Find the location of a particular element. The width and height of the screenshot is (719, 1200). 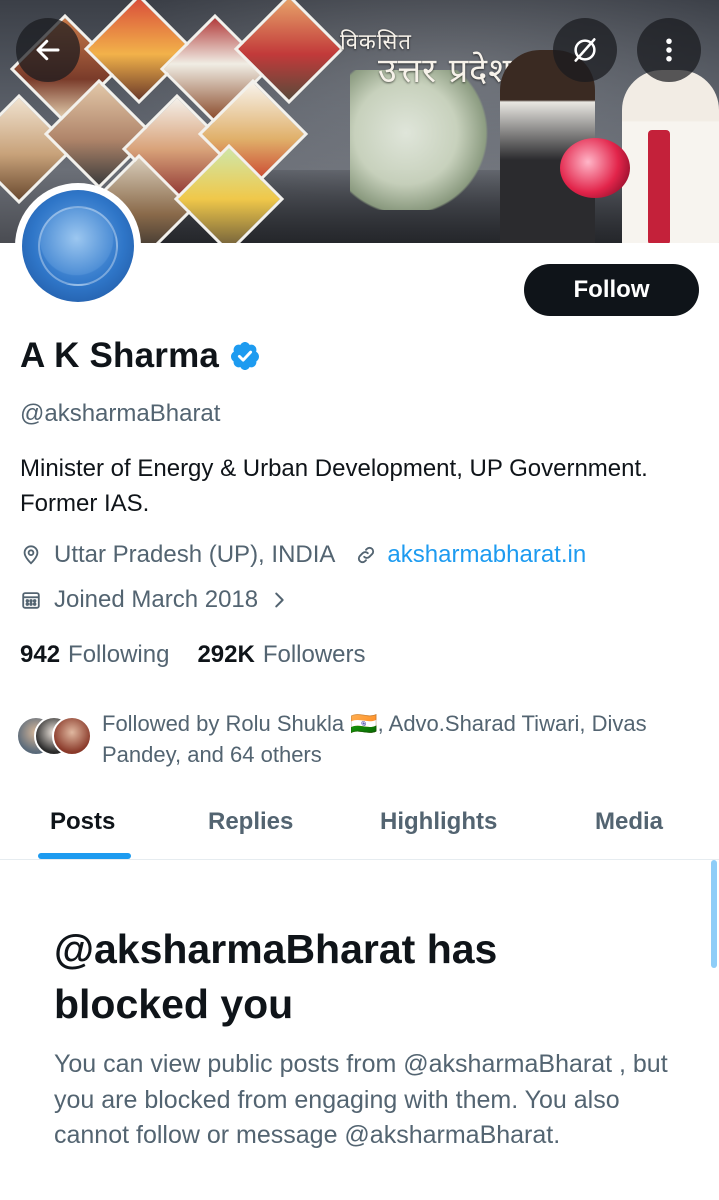

profile-website-link: aksharmabharat.in is located at coordinates (486, 555).